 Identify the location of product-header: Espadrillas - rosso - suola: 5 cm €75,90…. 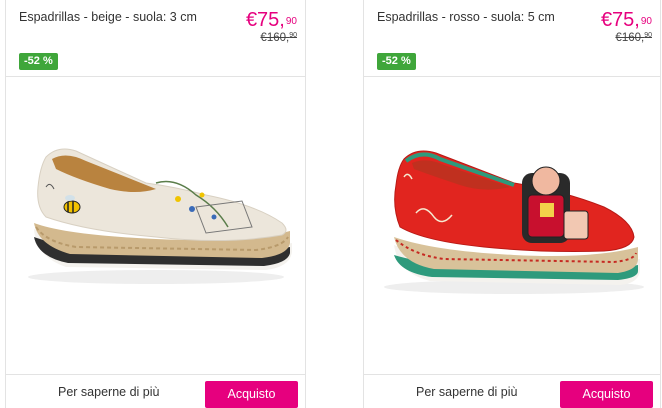
(512, 38).